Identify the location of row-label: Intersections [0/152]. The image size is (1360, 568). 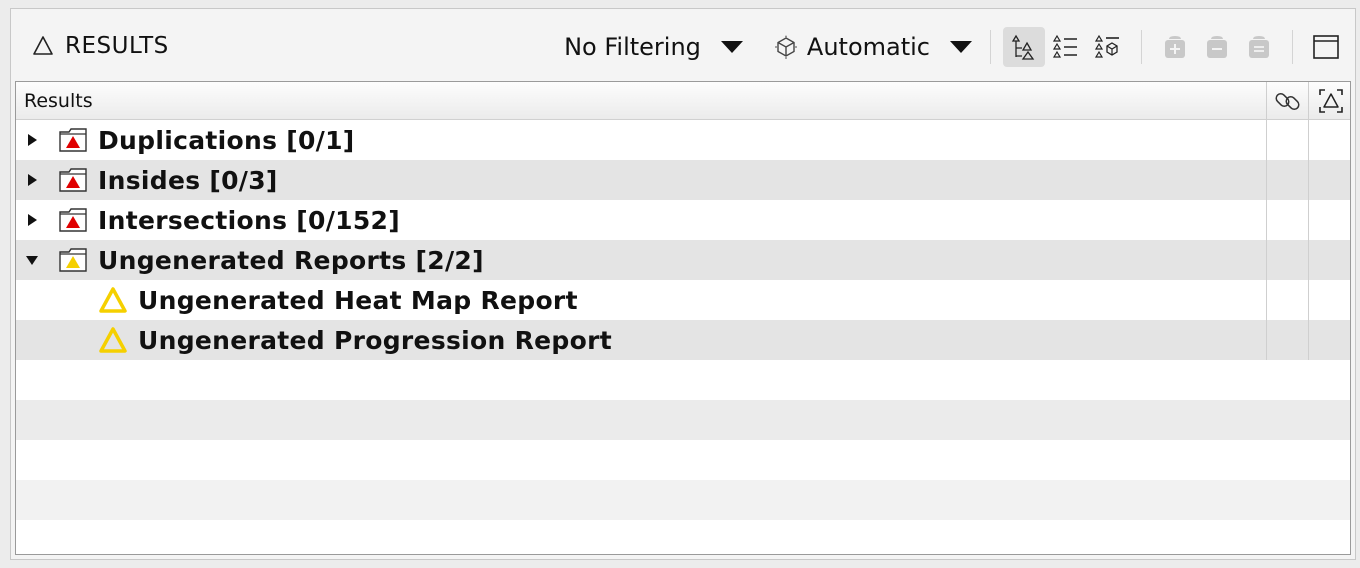
(249, 220).